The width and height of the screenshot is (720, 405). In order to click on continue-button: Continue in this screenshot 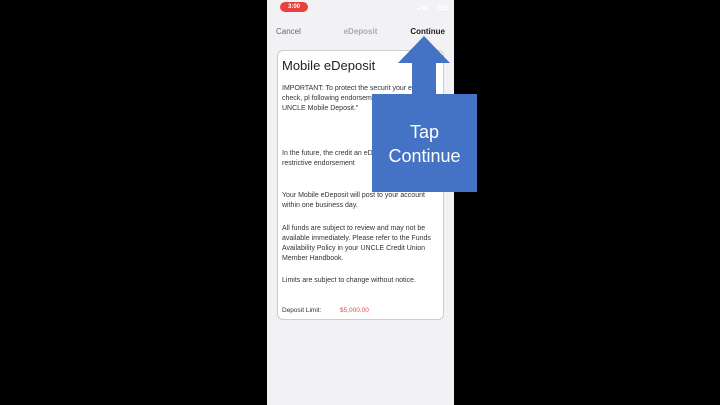, I will do `click(427, 31)`.